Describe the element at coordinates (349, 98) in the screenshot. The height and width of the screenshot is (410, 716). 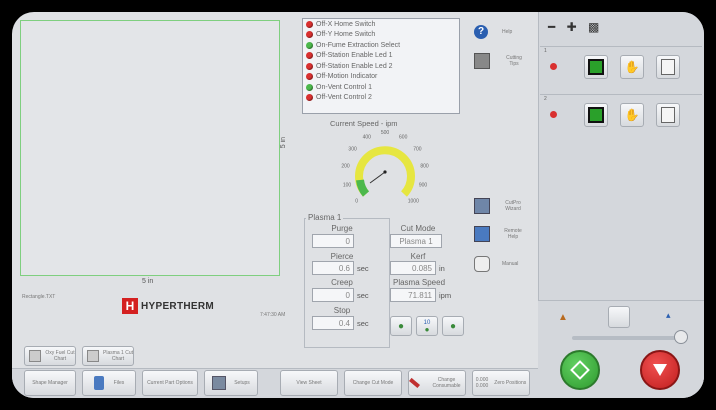
I see `io-name: Vent Control 2` at that location.